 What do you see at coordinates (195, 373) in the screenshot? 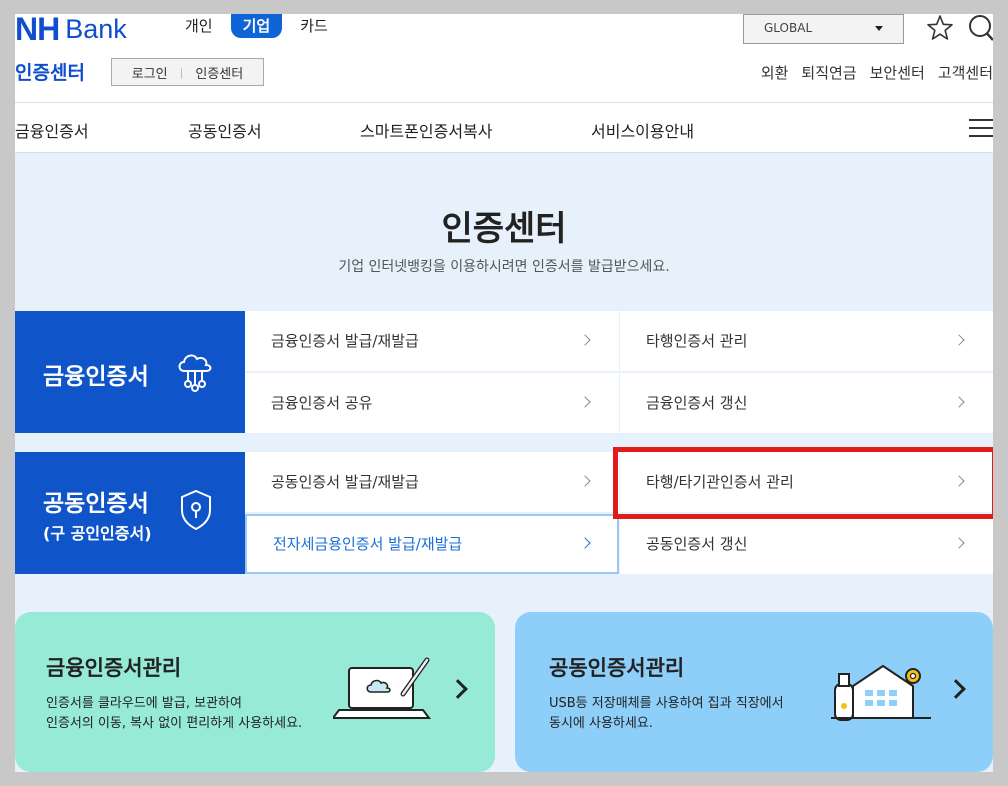
I see `cloud-network-icon` at bounding box center [195, 373].